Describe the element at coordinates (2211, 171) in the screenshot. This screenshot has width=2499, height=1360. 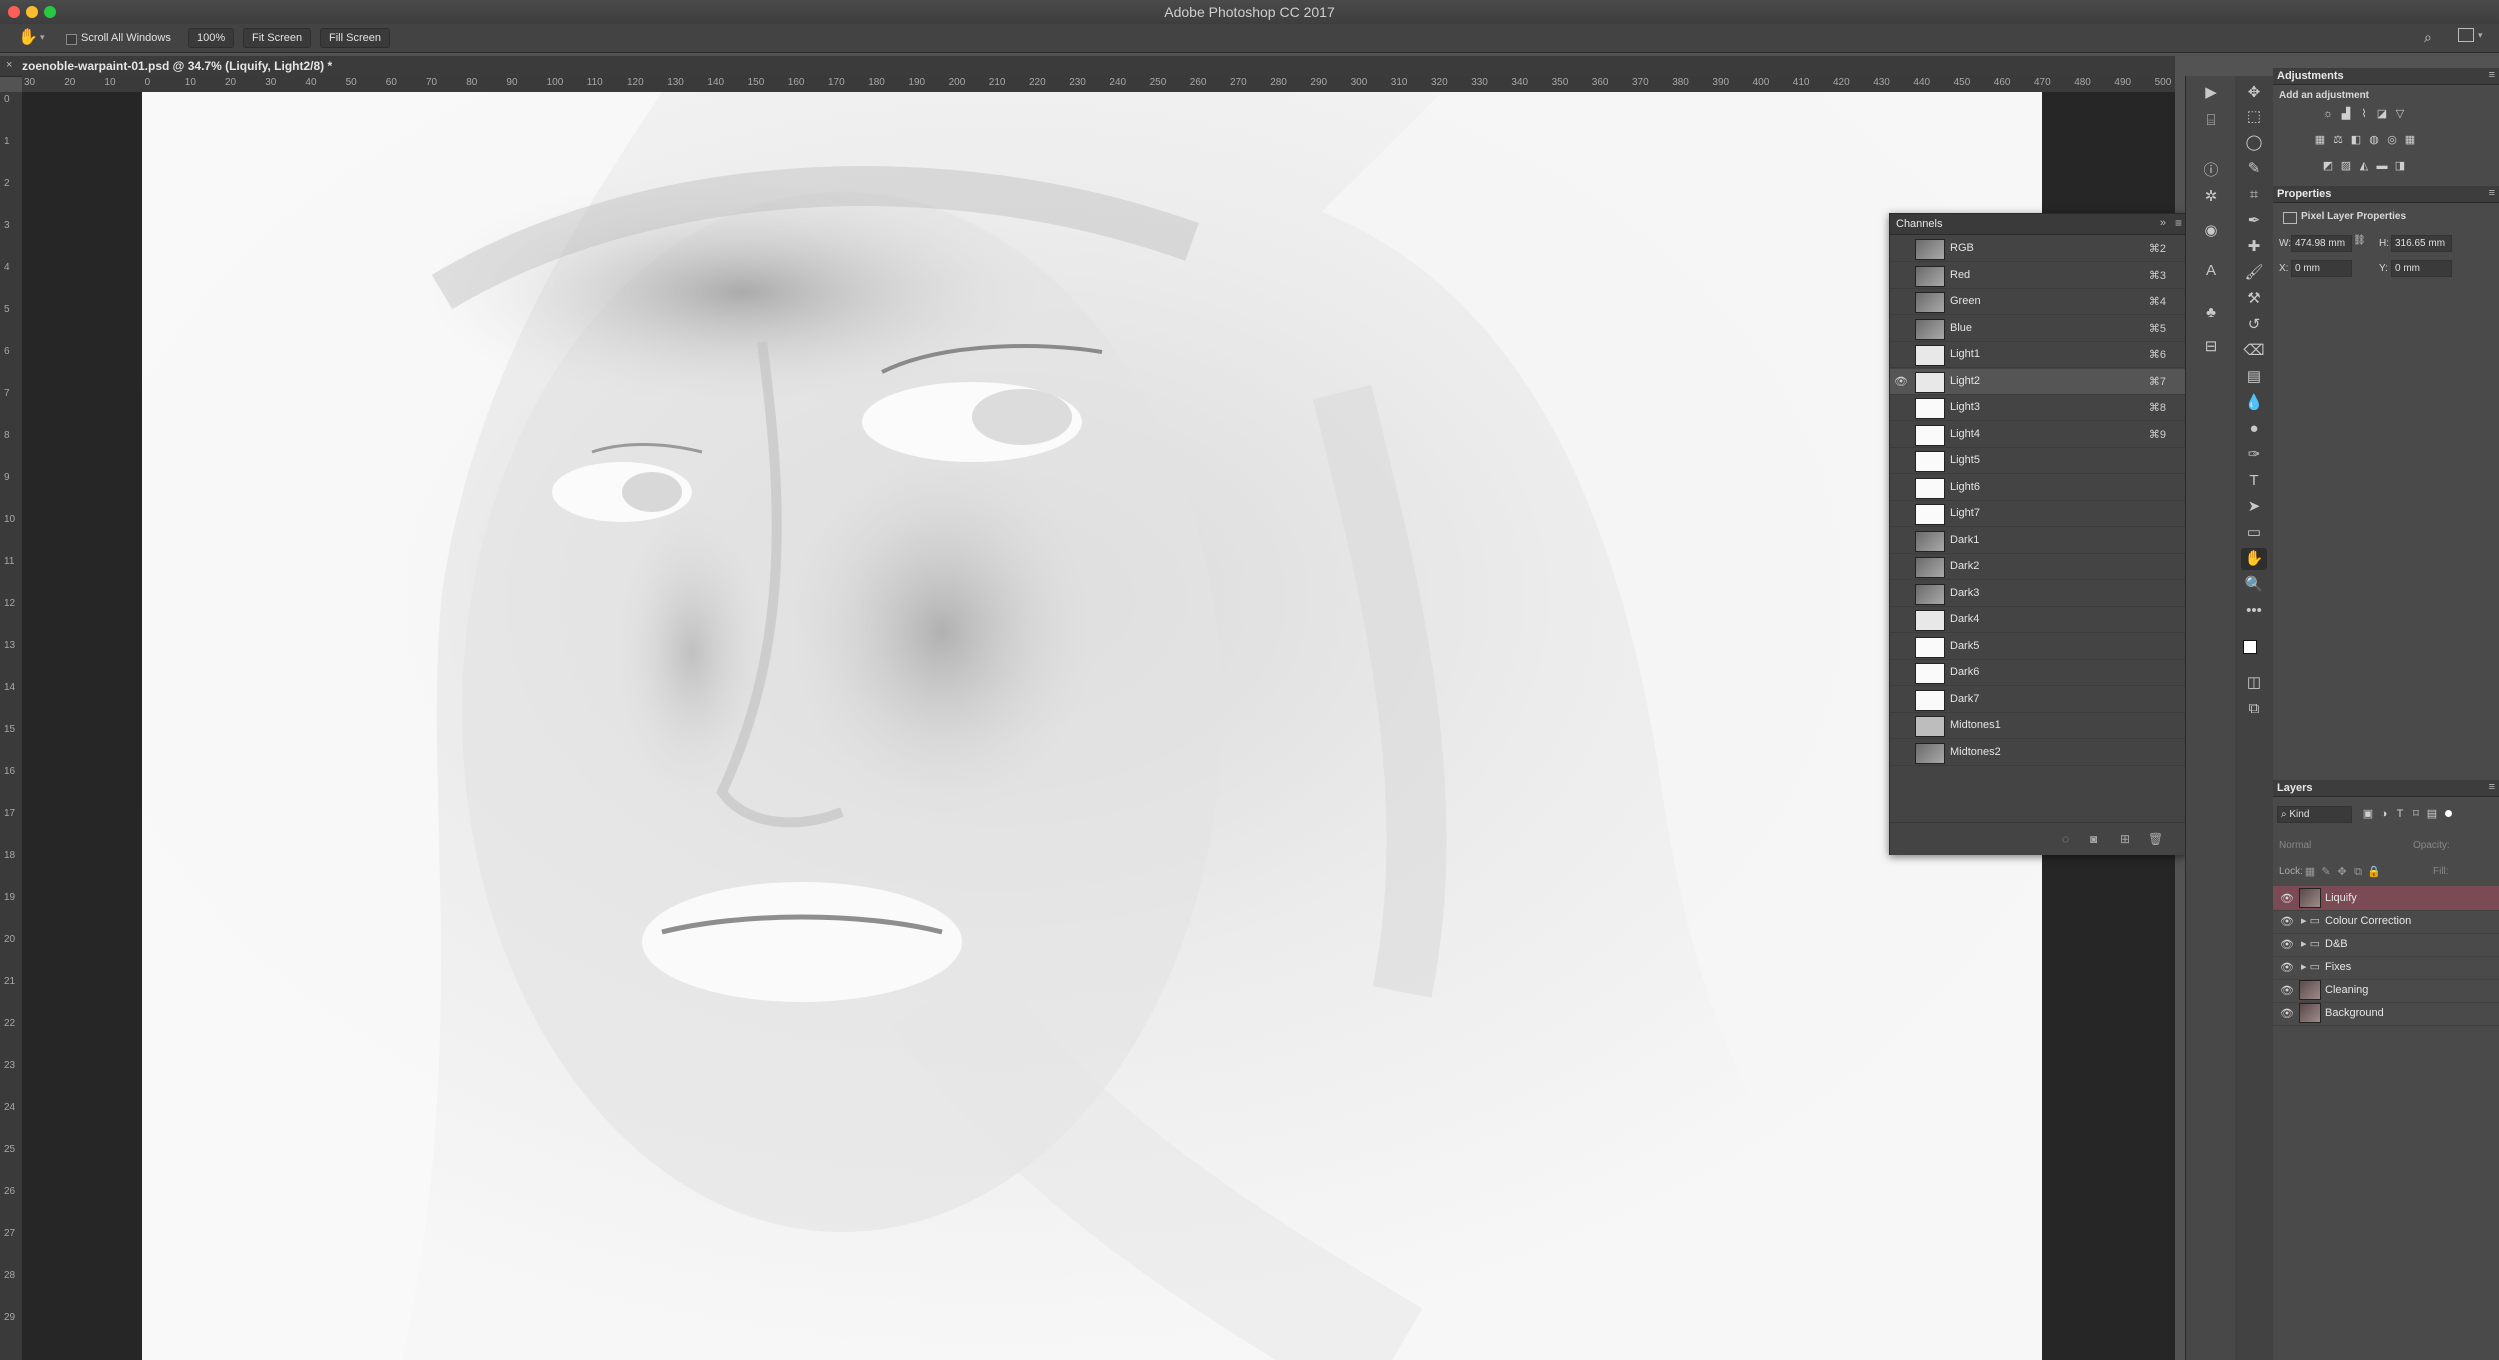
I see `info-icon: ⓘ` at that location.